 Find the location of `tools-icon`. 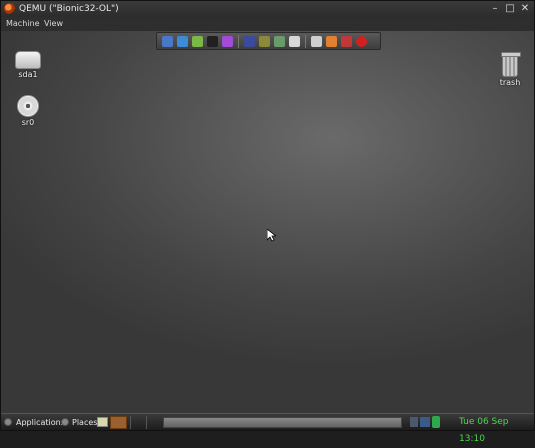

tools-icon is located at coordinates (264, 41).